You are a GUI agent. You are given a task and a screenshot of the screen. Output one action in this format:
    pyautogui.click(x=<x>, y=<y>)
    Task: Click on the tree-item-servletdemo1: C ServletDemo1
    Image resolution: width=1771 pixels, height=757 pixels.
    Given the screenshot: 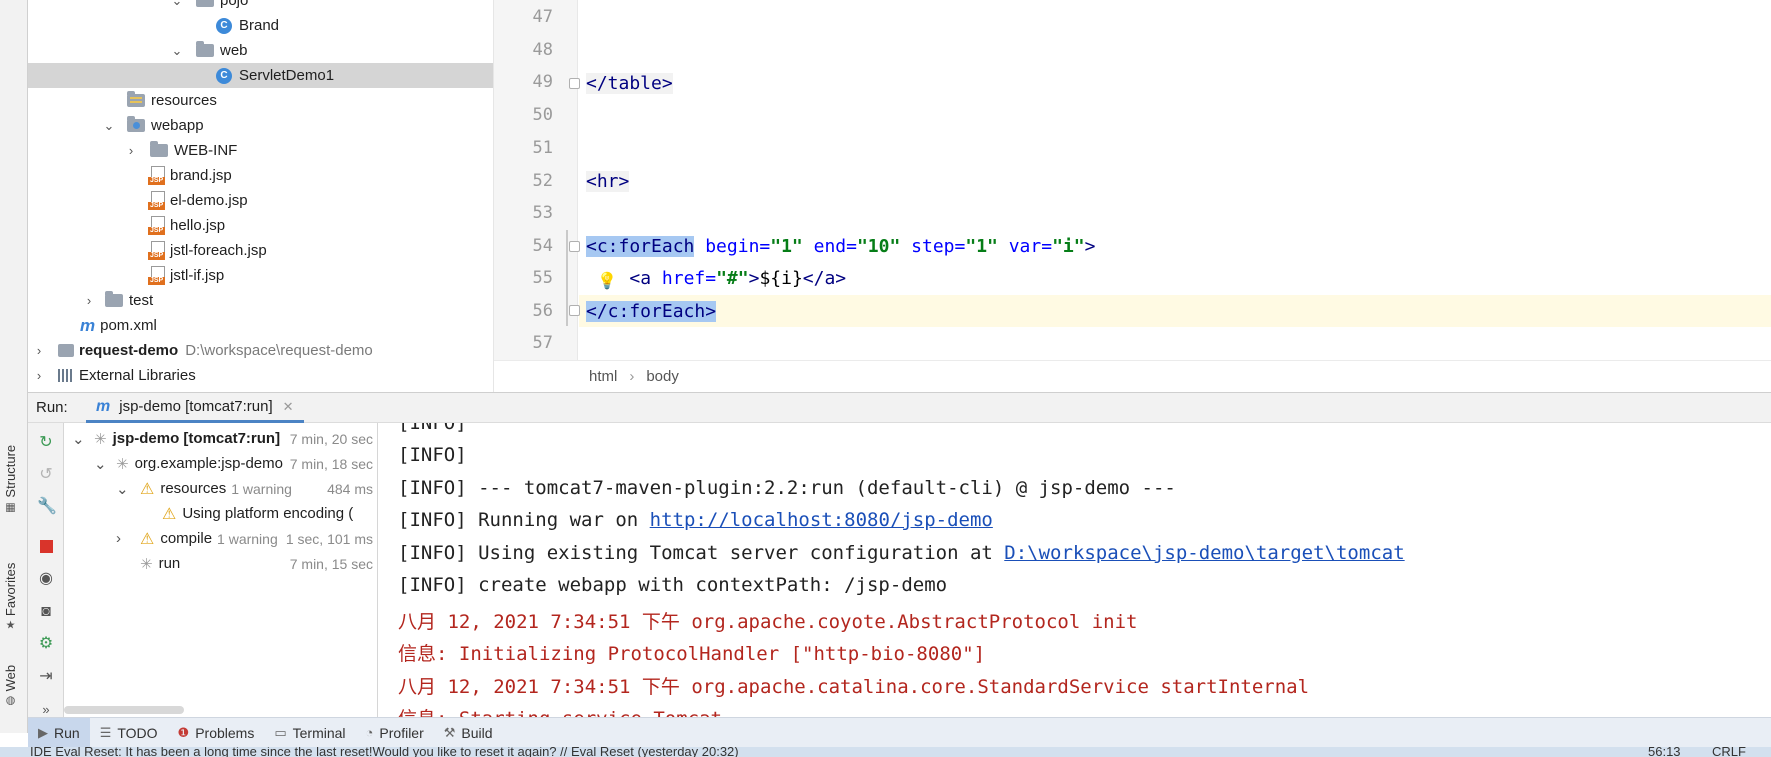 What is the action you would take?
    pyautogui.click(x=260, y=75)
    